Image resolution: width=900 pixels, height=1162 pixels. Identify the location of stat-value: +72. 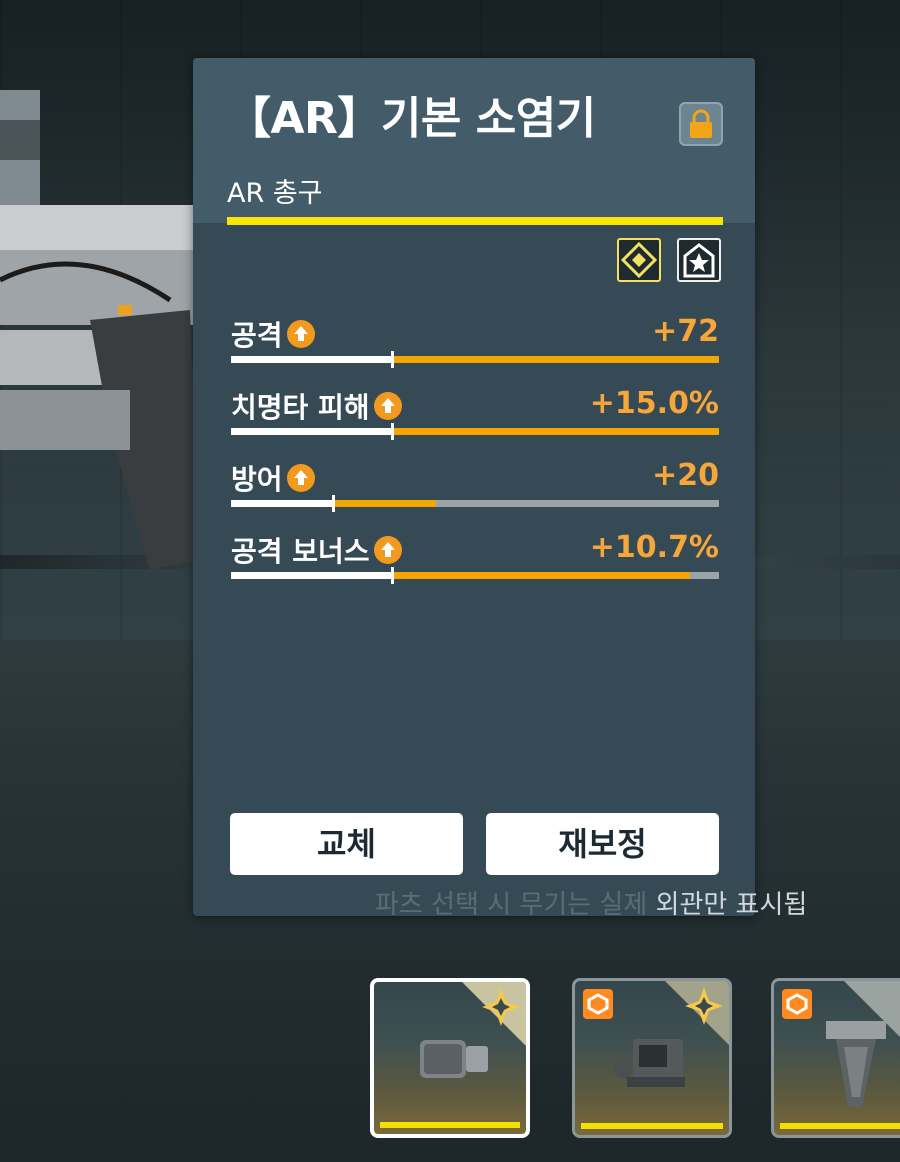
(685, 331).